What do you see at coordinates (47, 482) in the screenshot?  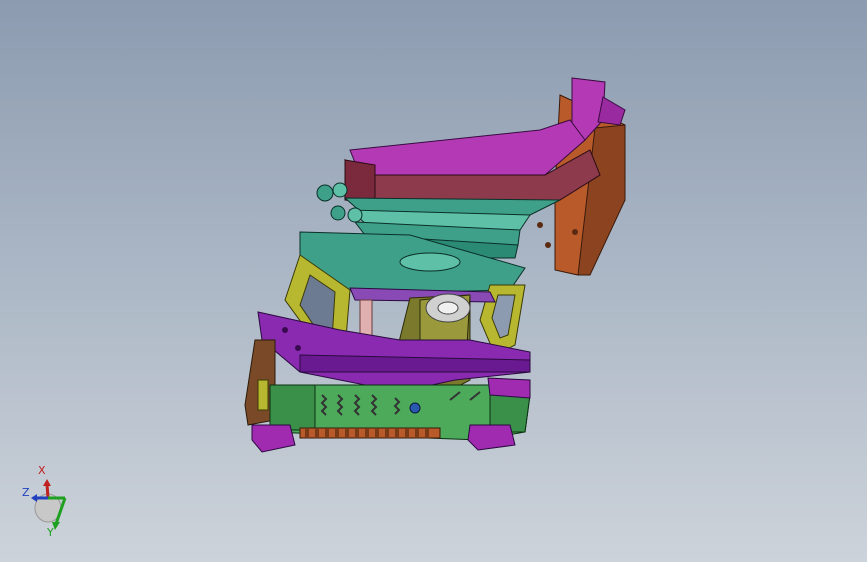 I see `x-axis-head` at bounding box center [47, 482].